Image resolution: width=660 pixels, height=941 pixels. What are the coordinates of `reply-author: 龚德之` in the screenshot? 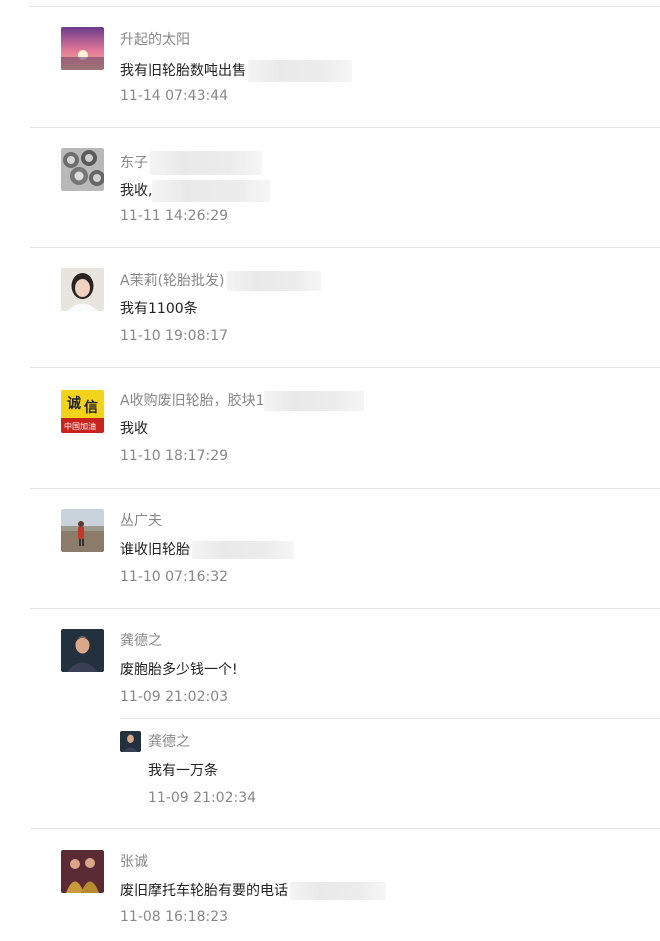 It's located at (169, 742).